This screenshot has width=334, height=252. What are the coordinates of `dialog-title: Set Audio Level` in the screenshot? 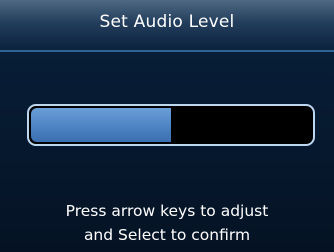 It's located at (167, 22).